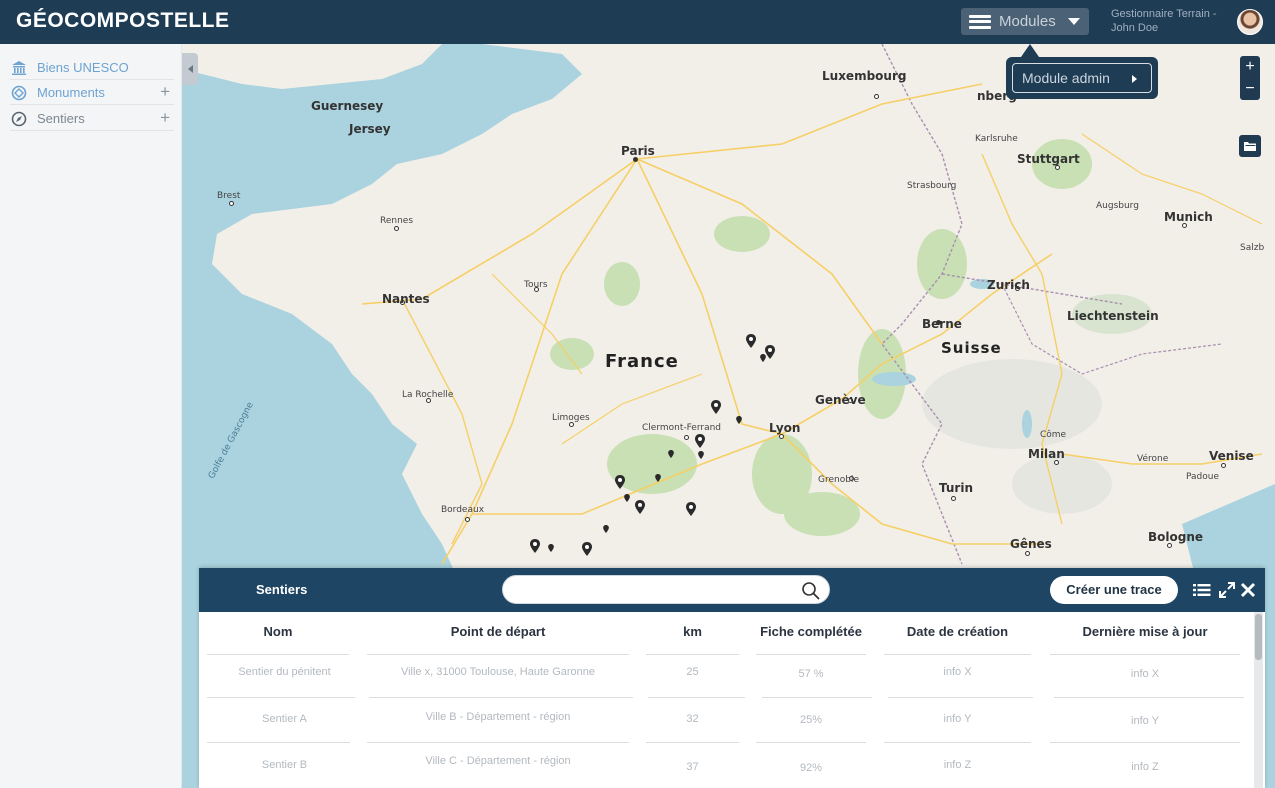  I want to click on map-label-verone: Vérone, so click(1153, 459).